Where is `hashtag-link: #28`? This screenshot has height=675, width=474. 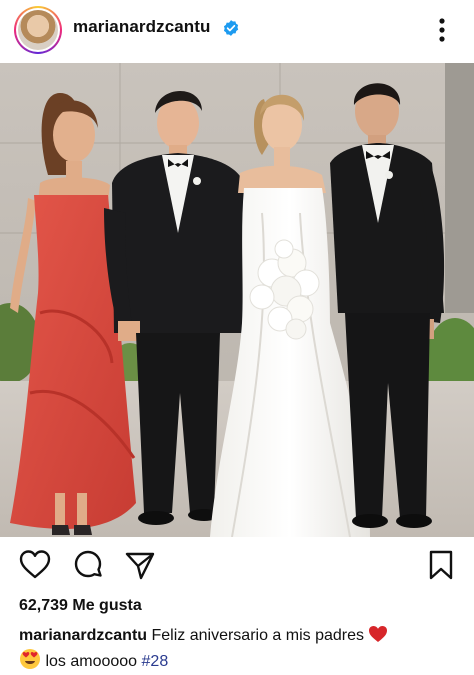 hashtag-link: #28 is located at coordinates (155, 661).